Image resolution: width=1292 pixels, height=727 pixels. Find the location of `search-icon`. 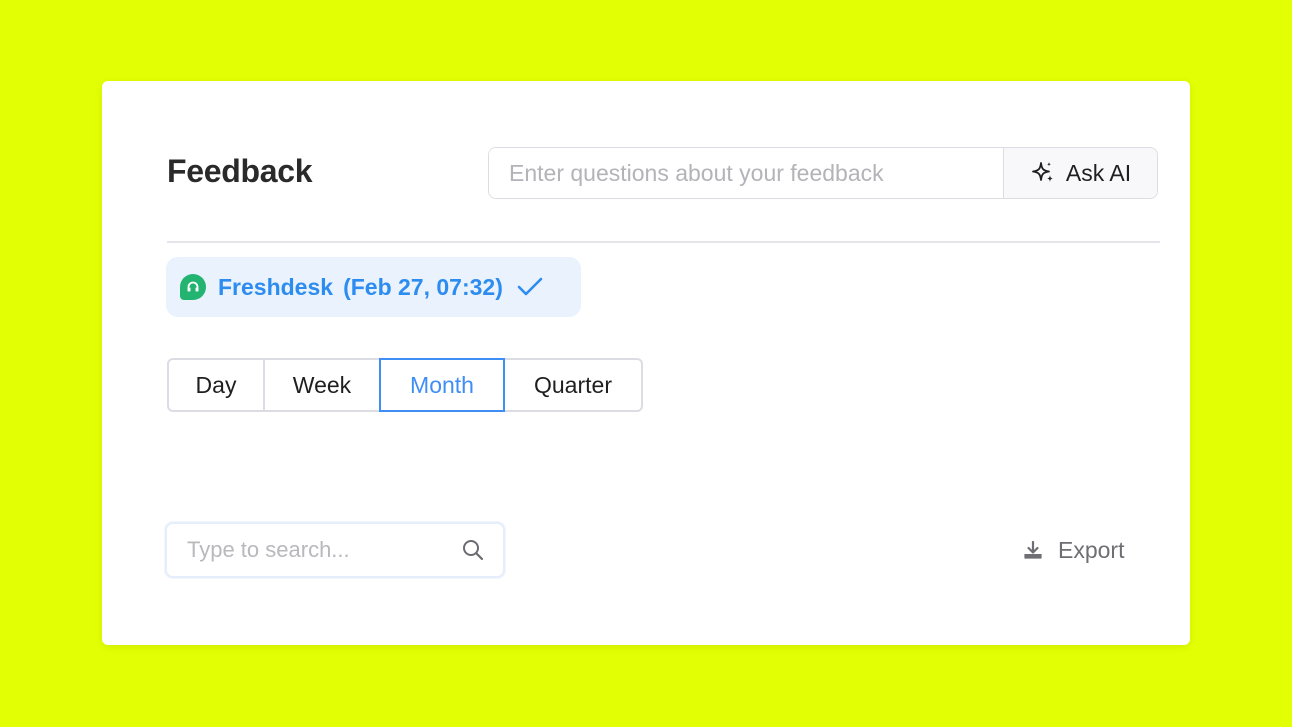

search-icon is located at coordinates (473, 550).